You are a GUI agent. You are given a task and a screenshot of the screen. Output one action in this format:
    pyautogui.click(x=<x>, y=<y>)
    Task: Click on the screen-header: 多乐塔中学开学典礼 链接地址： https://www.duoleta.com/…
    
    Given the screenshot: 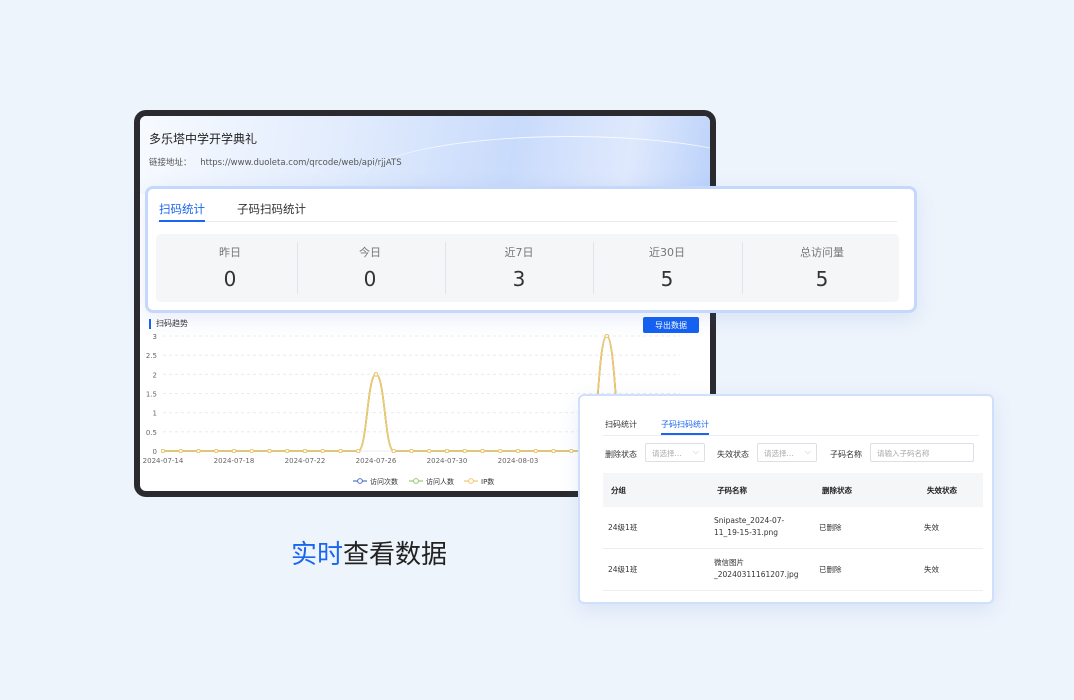 What is the action you would take?
    pyautogui.click(x=425, y=155)
    